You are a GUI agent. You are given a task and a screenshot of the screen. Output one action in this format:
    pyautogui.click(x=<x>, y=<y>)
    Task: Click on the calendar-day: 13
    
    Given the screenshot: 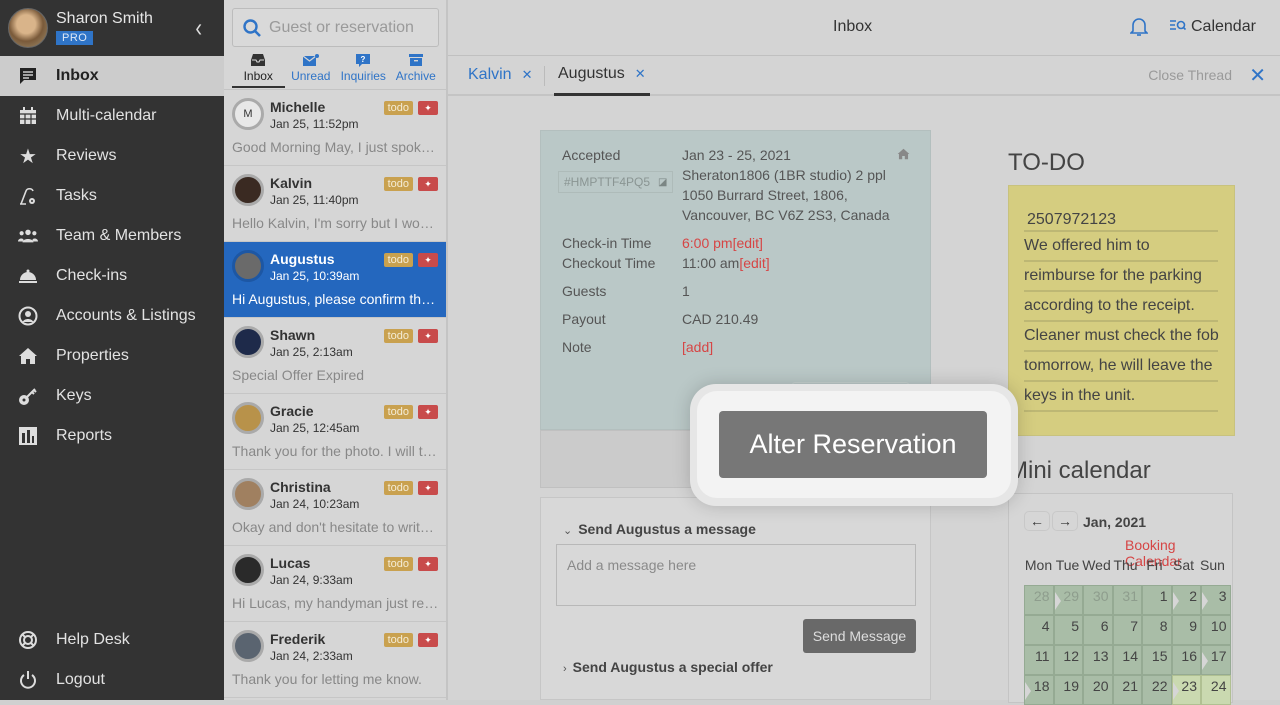 What is the action you would take?
    pyautogui.click(x=1098, y=660)
    